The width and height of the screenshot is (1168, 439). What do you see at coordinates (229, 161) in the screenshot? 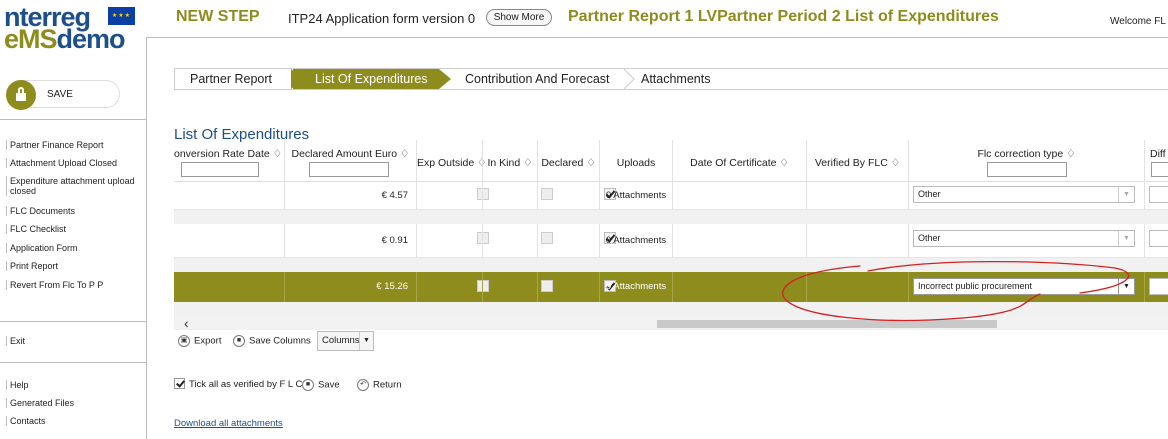
I see `column-header-conversion-rate-date: onversion Rate Date ♢` at bounding box center [229, 161].